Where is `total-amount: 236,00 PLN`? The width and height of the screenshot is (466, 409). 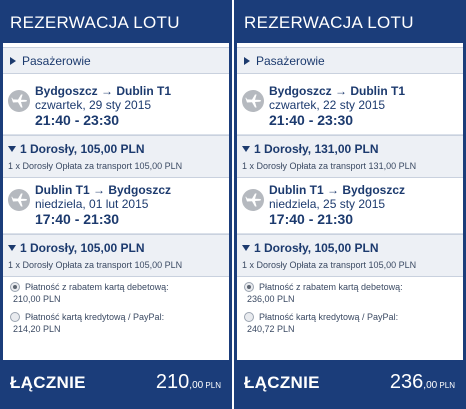 total-amount: 236,00 PLN is located at coordinates (422, 382).